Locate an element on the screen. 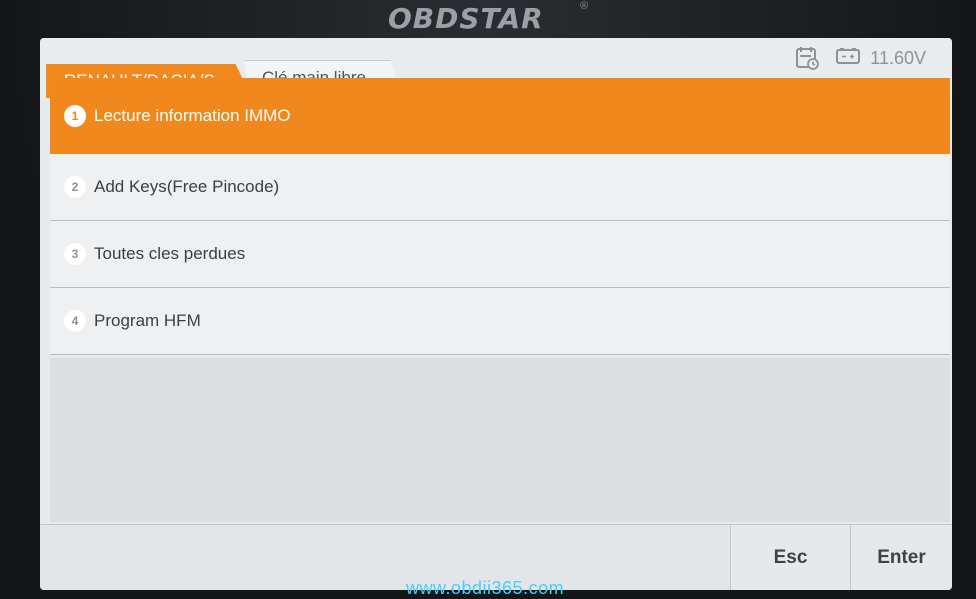  battery-status: 11.60V is located at coordinates (881, 58).